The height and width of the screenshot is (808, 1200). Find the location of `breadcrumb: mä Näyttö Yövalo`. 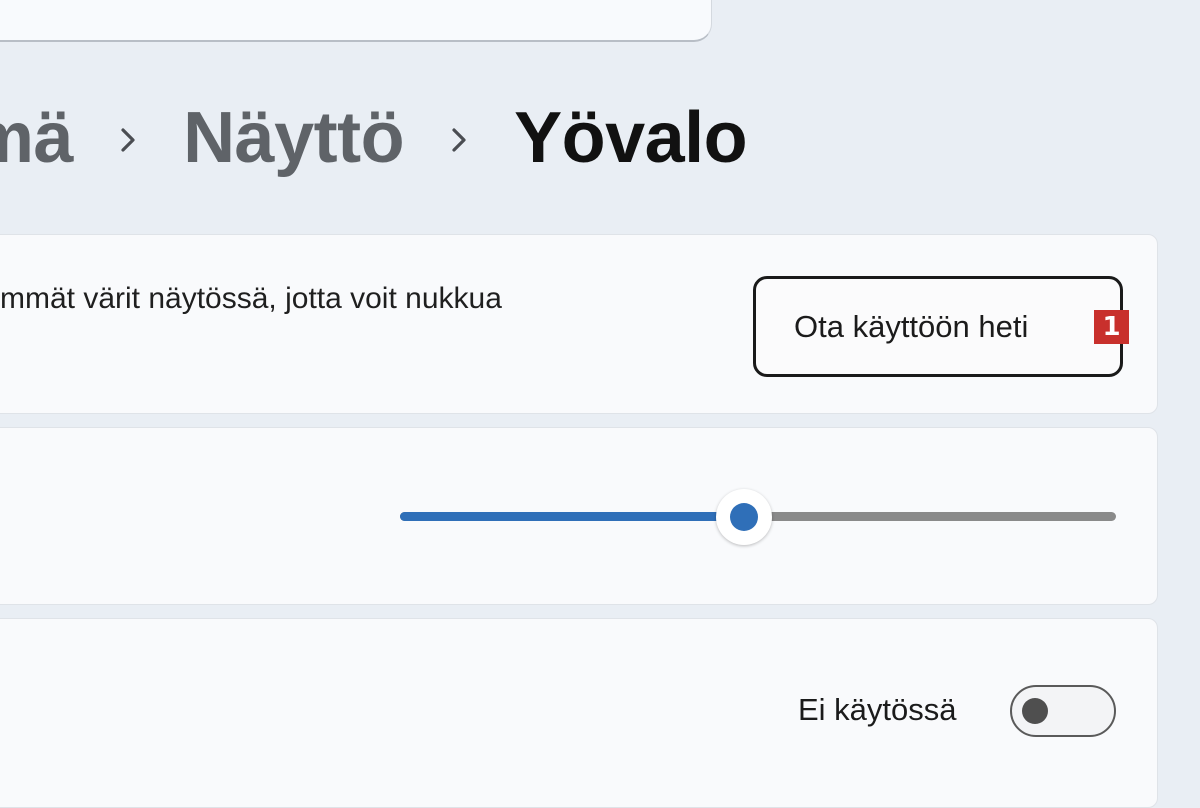

breadcrumb: mä Näyttö Yövalo is located at coordinates (374, 138).